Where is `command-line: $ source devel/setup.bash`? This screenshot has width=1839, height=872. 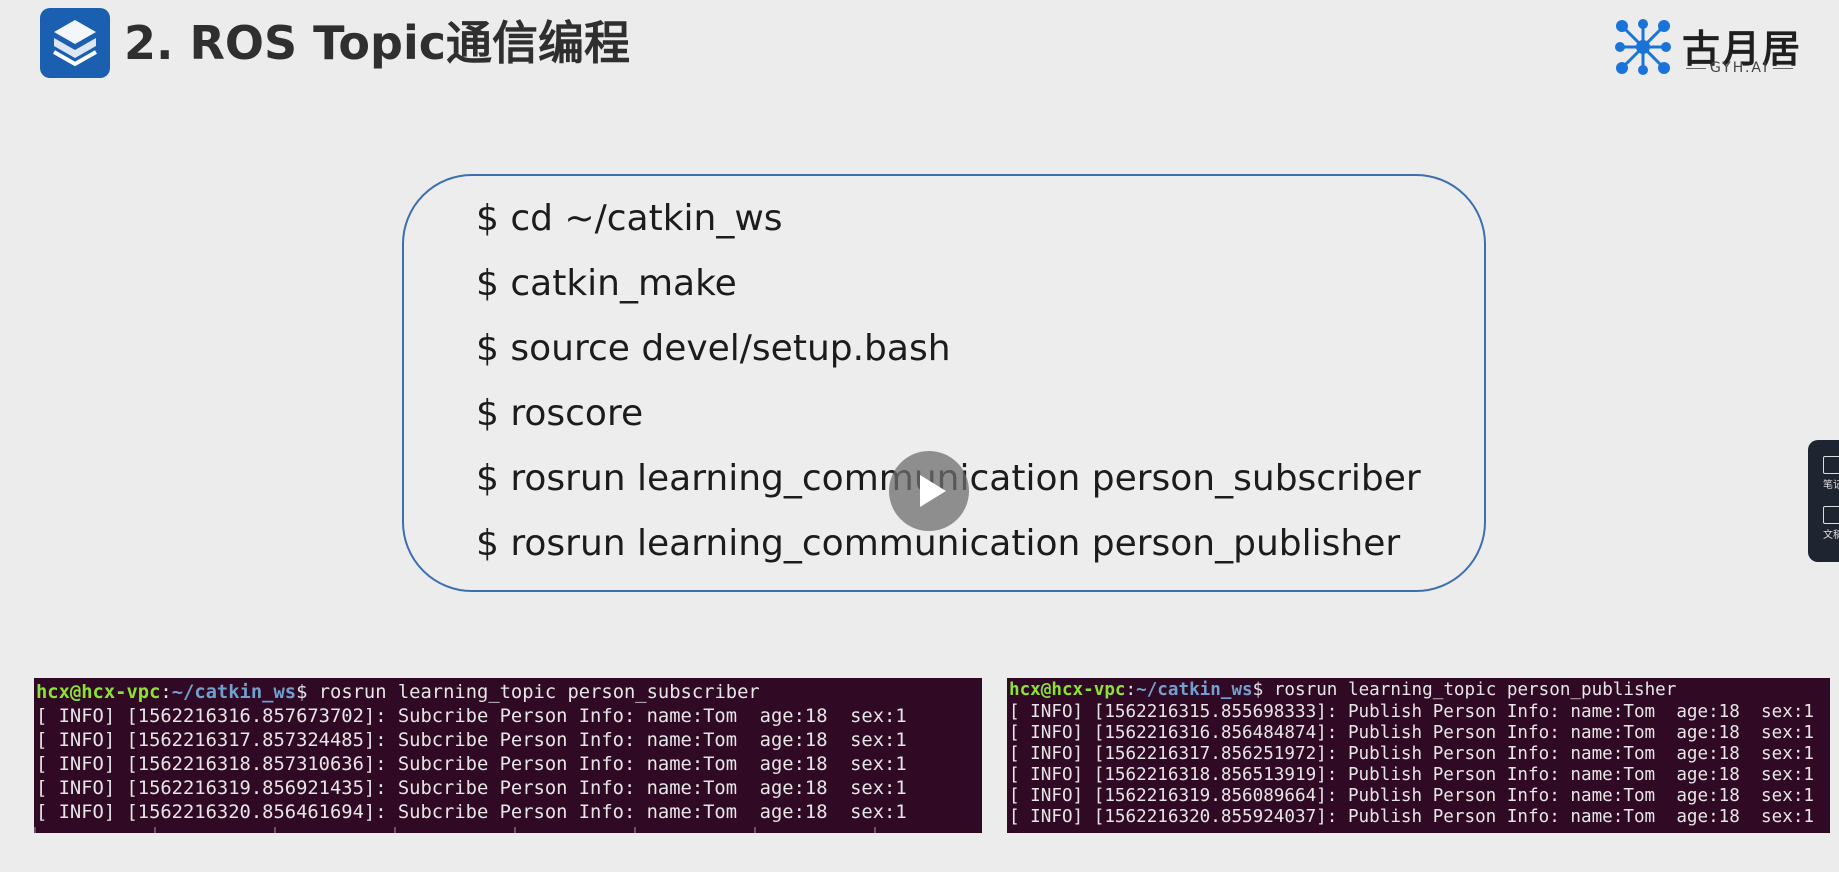 command-line: $ source devel/setup.bash is located at coordinates (713, 348).